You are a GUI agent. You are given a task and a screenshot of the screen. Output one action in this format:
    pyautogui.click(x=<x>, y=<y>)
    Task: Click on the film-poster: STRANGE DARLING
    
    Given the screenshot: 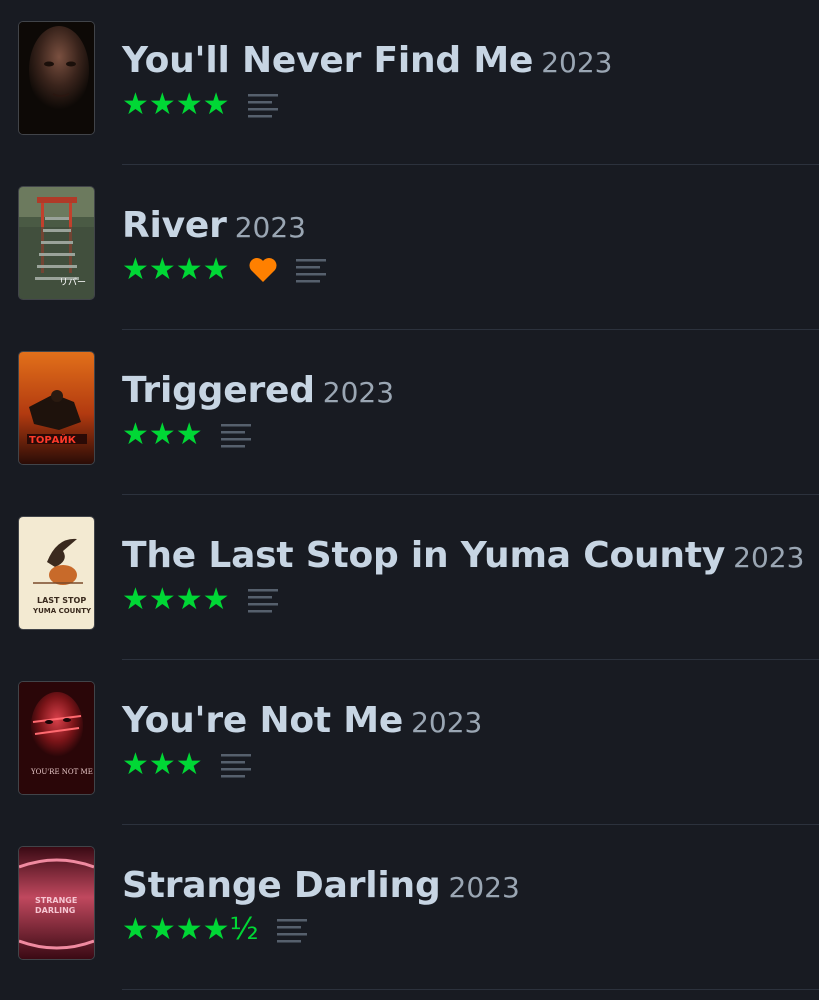 What is the action you would take?
    pyautogui.click(x=56, y=903)
    